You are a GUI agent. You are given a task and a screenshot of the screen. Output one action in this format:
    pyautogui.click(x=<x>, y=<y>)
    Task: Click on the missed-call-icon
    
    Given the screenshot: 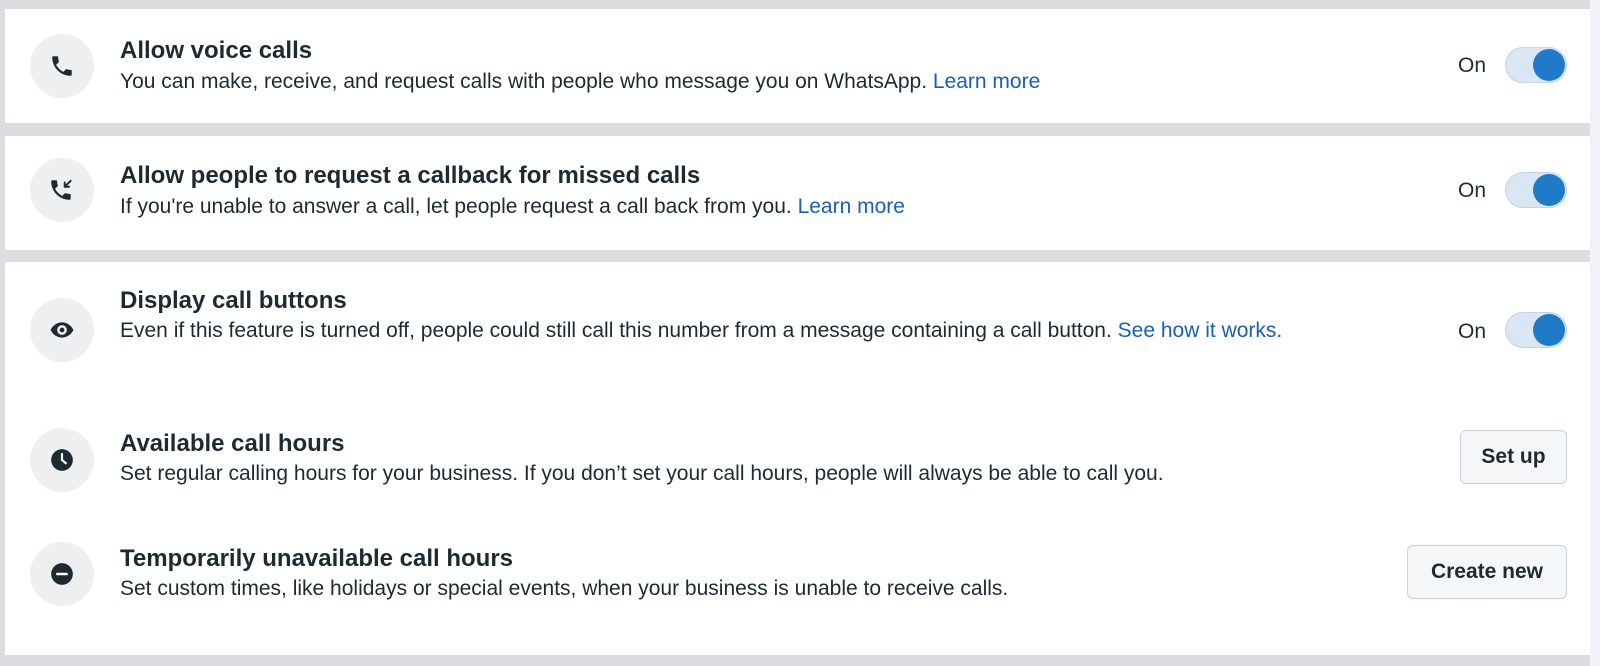 What is the action you would take?
    pyautogui.click(x=62, y=190)
    